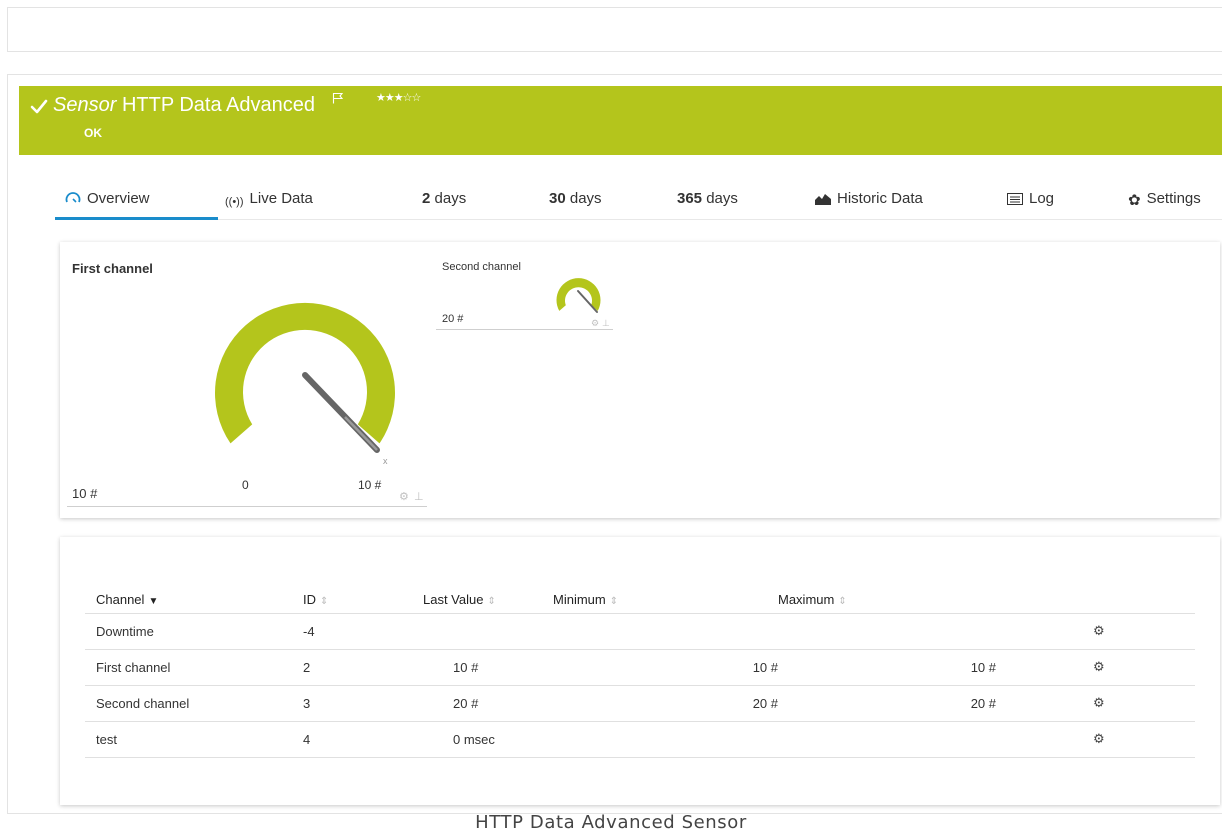 The image size is (1222, 839). Describe the element at coordinates (85, 493) in the screenshot. I see `first-gauge-value: 10 #` at that location.